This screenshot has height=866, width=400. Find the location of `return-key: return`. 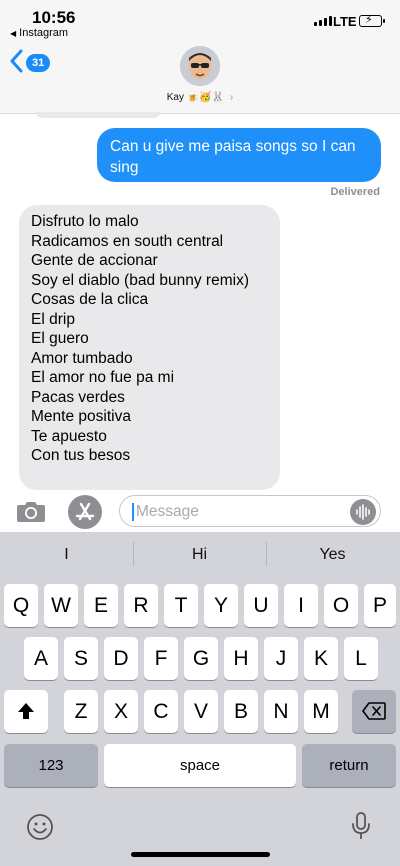

return-key: return is located at coordinates (349, 765).